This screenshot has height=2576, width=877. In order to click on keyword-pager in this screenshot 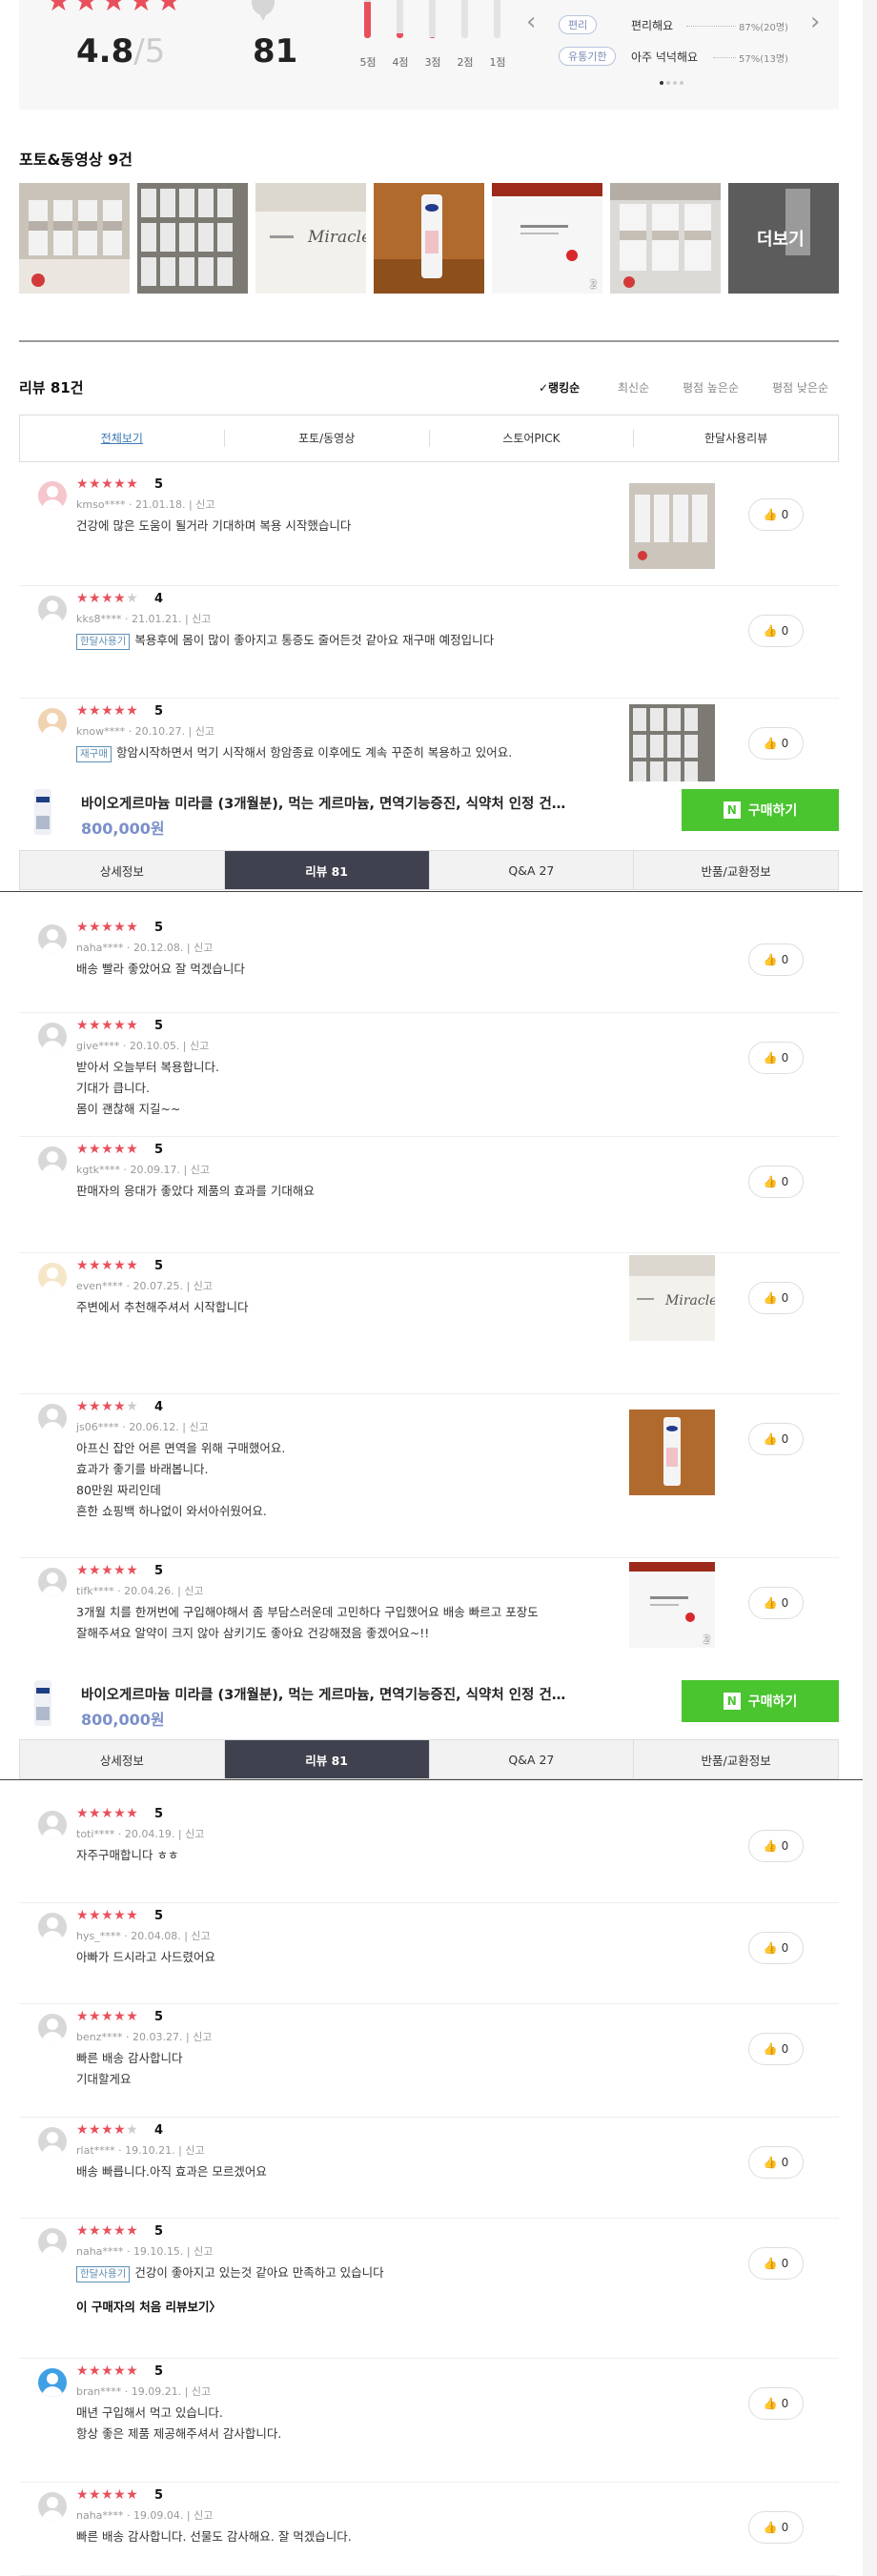, I will do `click(673, 81)`.